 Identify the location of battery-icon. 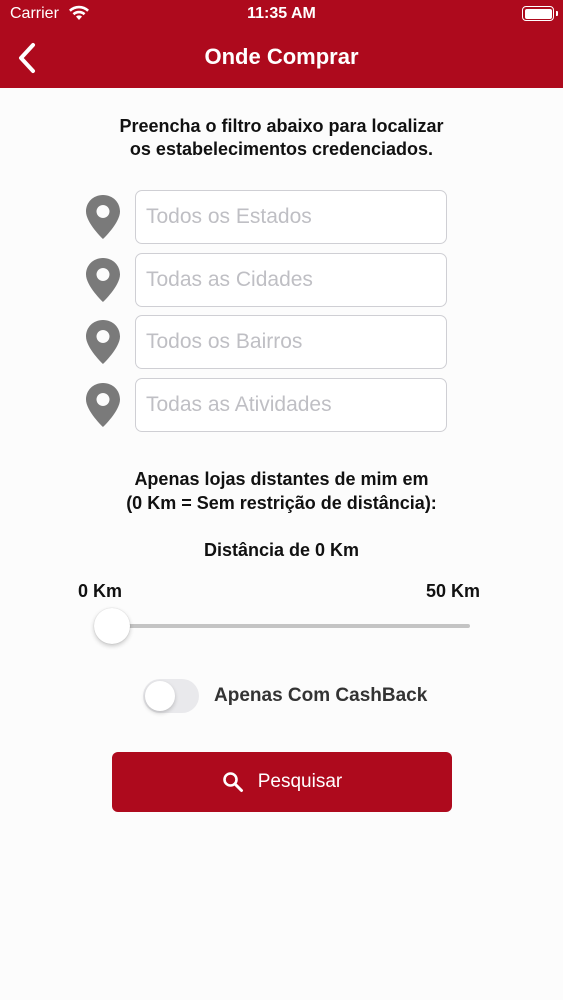
(540, 13).